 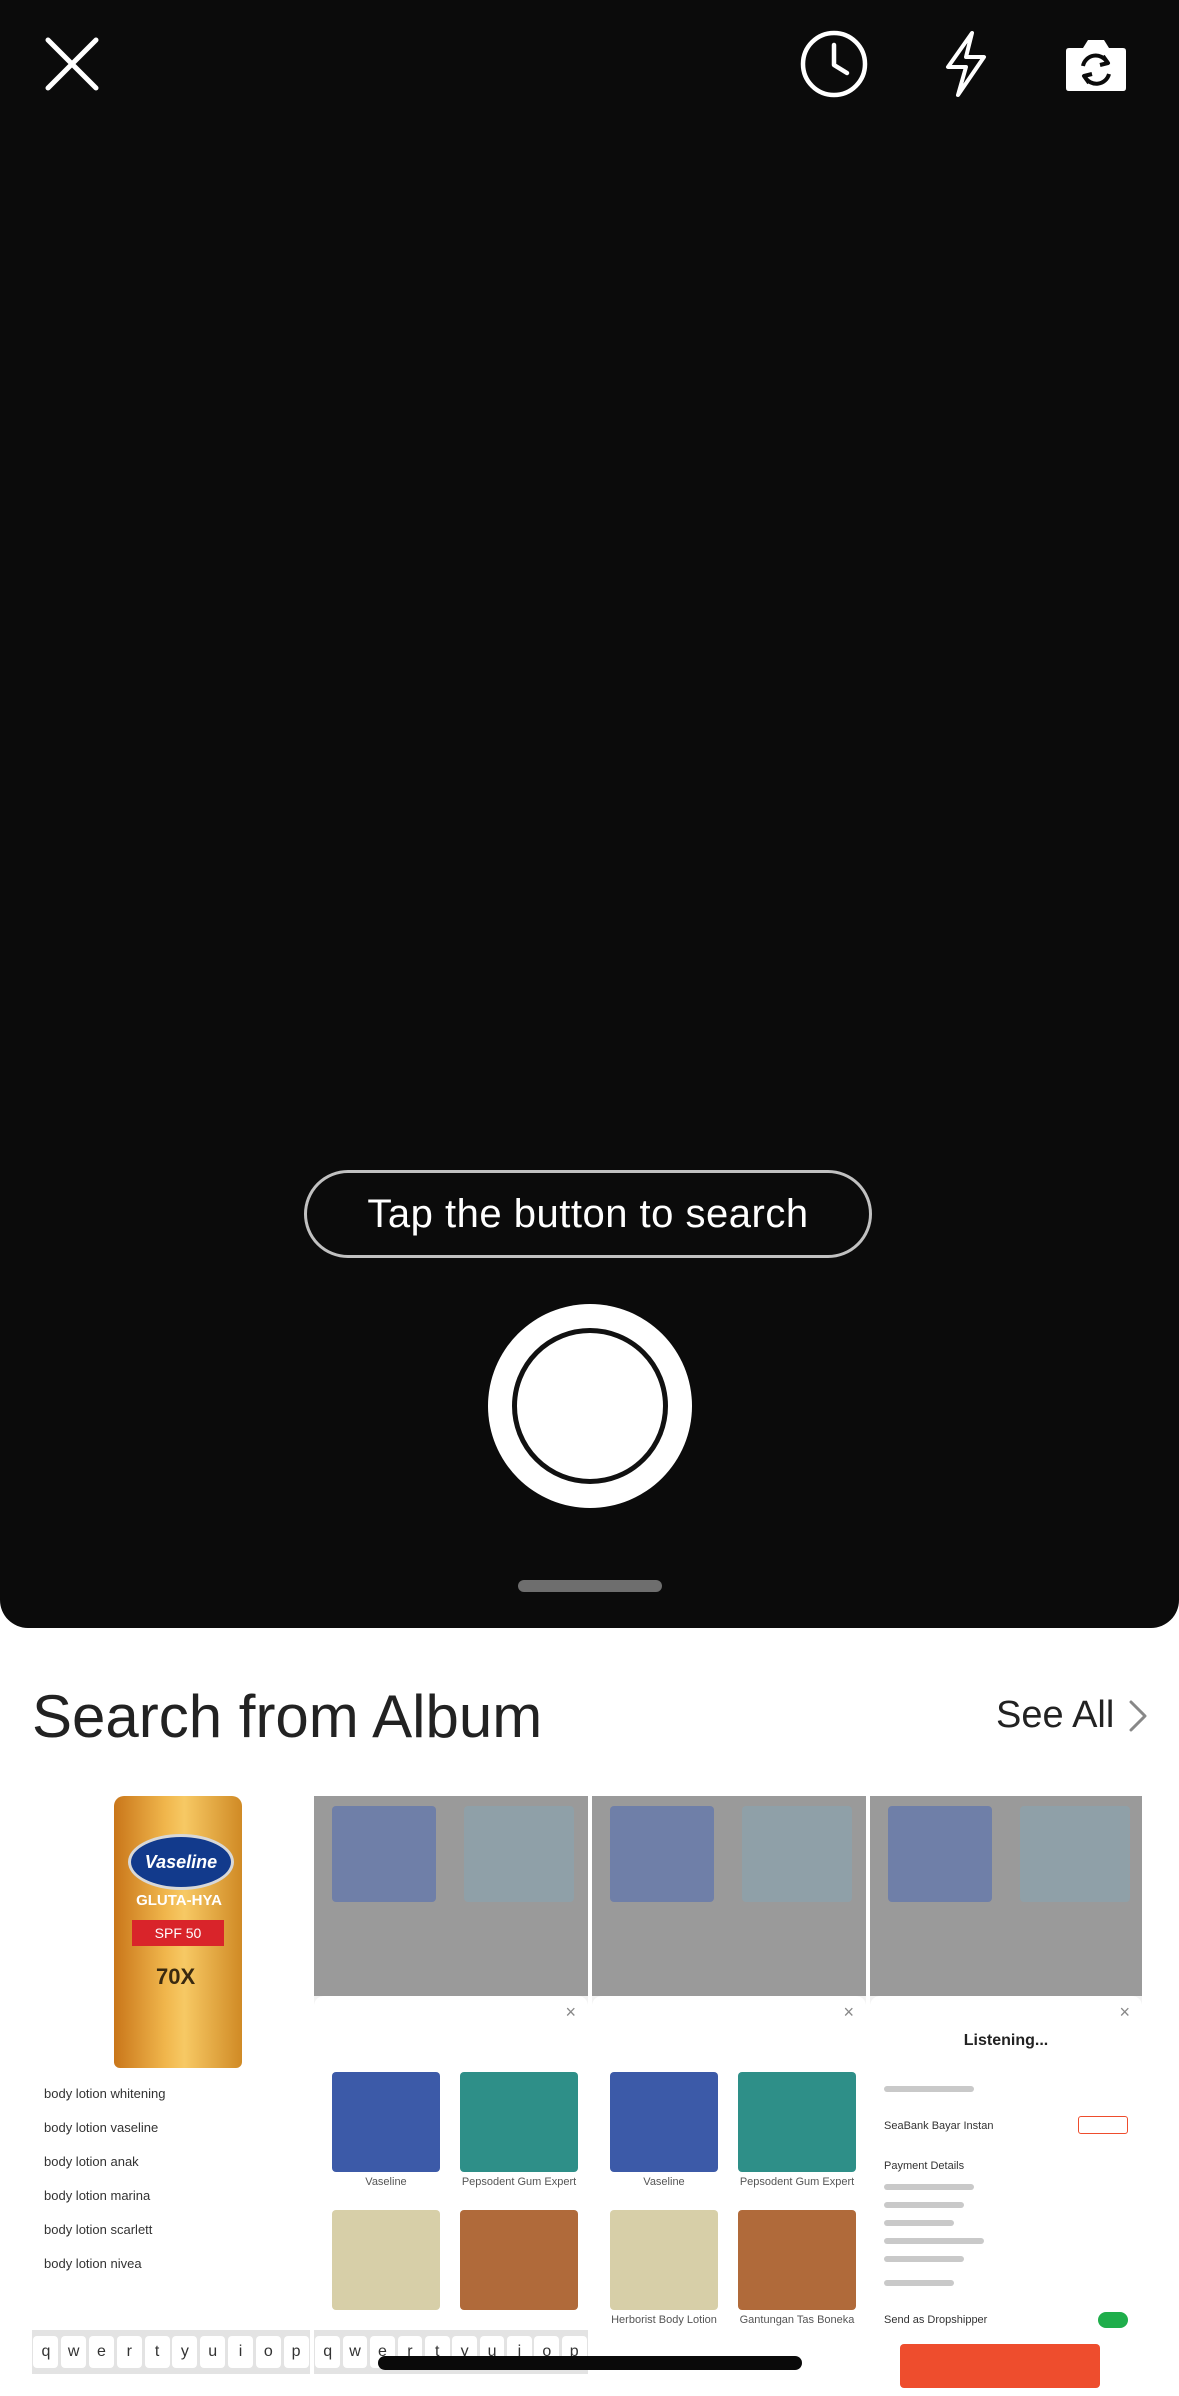 What do you see at coordinates (588, 1214) in the screenshot?
I see `search-hint-pill: Tap the button to search` at bounding box center [588, 1214].